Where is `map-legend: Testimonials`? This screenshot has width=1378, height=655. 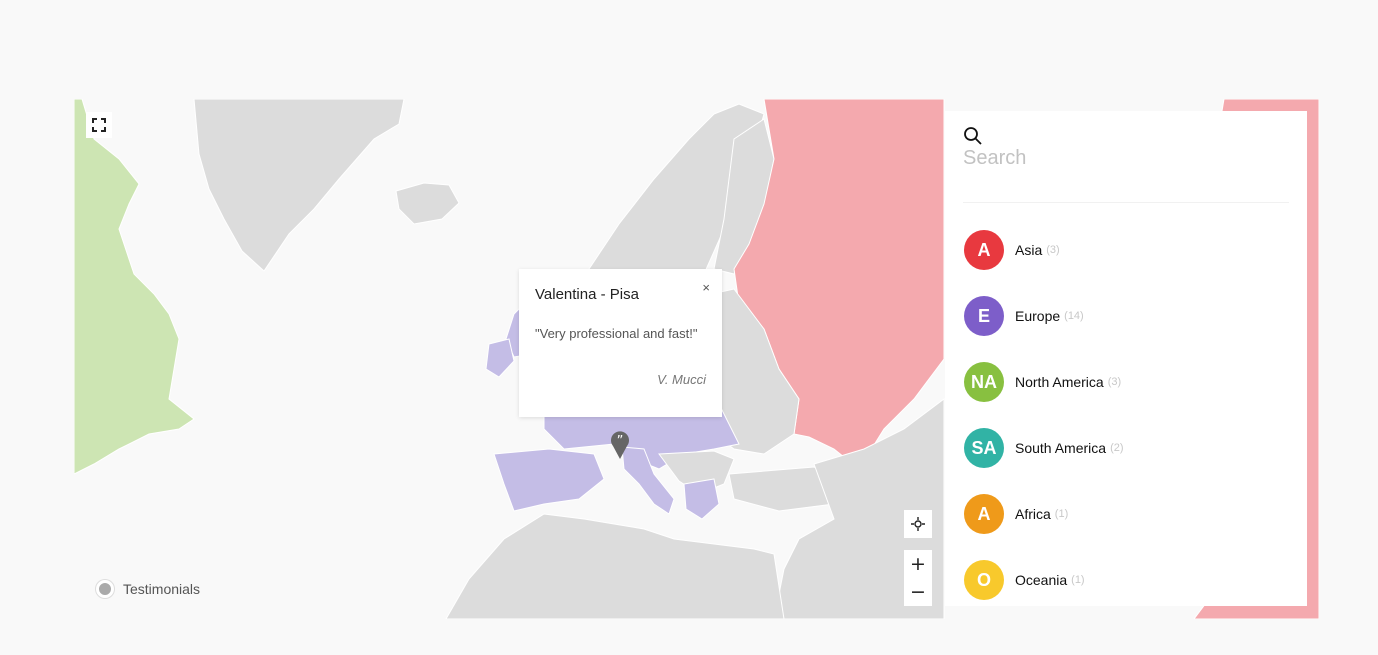 map-legend: Testimonials is located at coordinates (148, 589).